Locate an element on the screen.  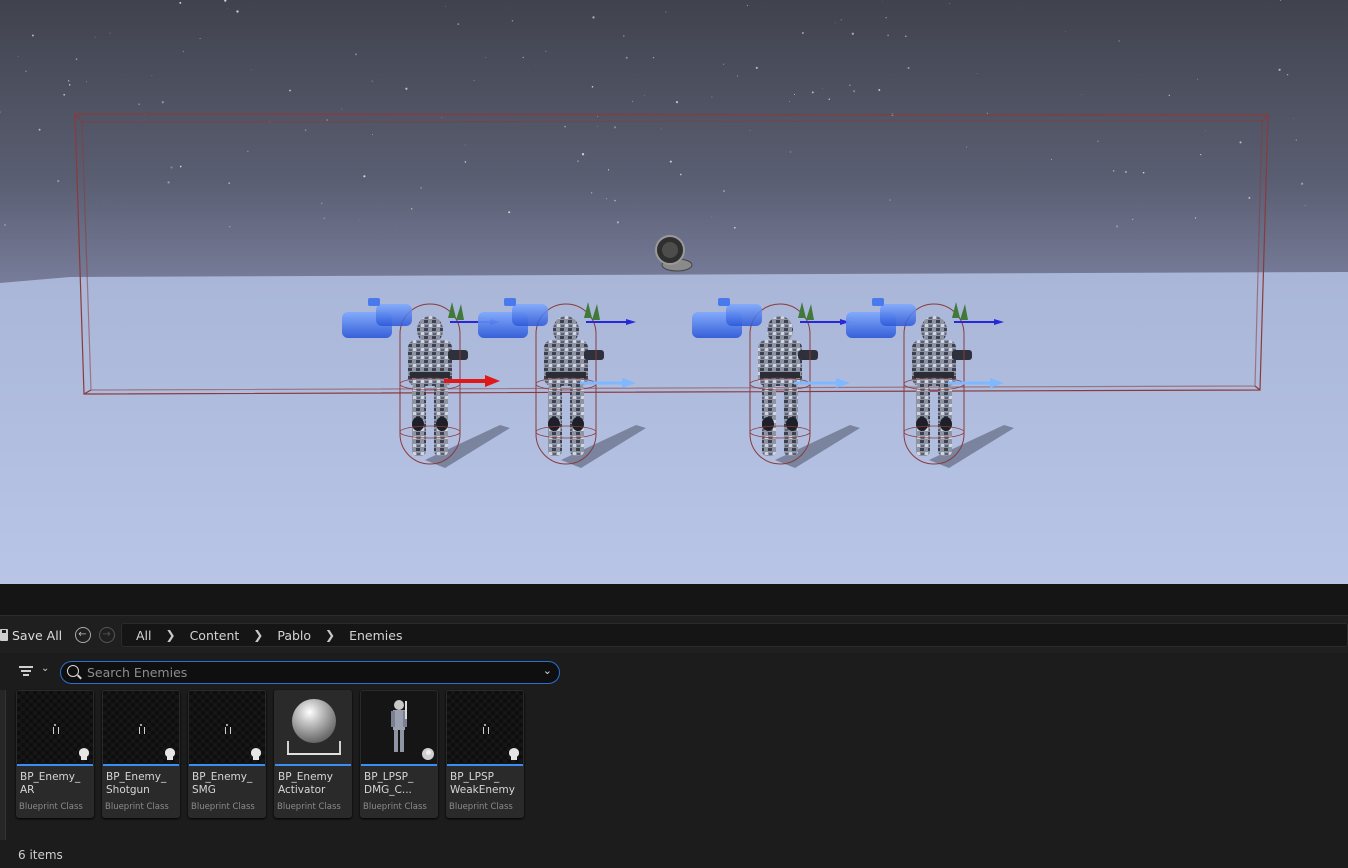
breadcrumb-pablo: Pablo is located at coordinates (294, 635).